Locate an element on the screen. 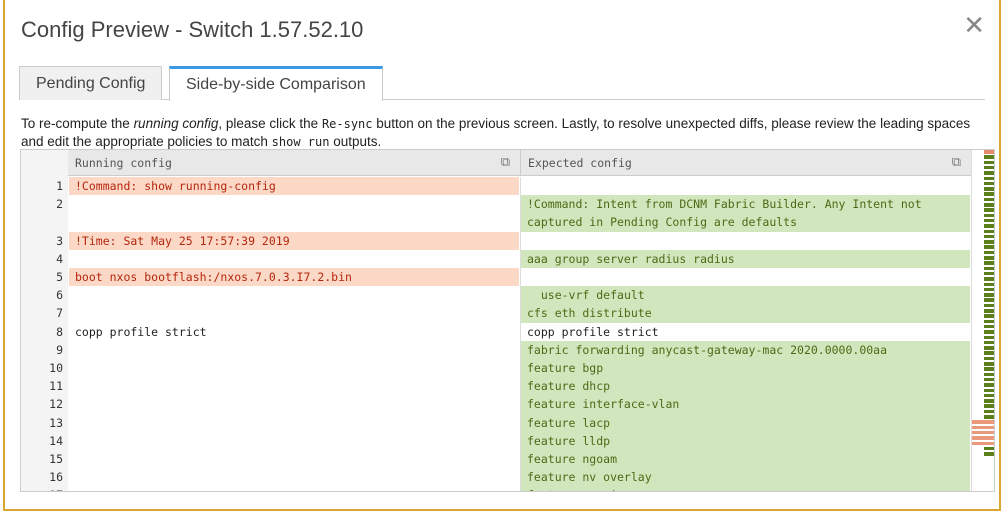 This screenshot has height=514, width=1004. line-number: 4 is located at coordinates (59, 258).